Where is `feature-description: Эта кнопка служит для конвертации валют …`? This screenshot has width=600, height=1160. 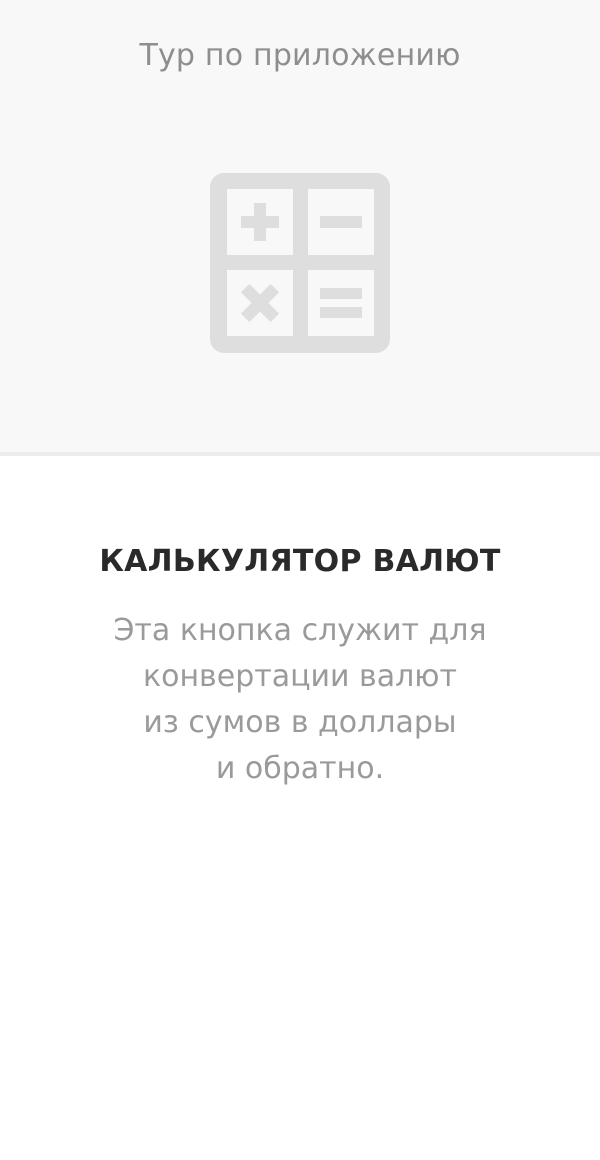 feature-description: Эта кнопка служит для конвертации валют … is located at coordinates (300, 700).